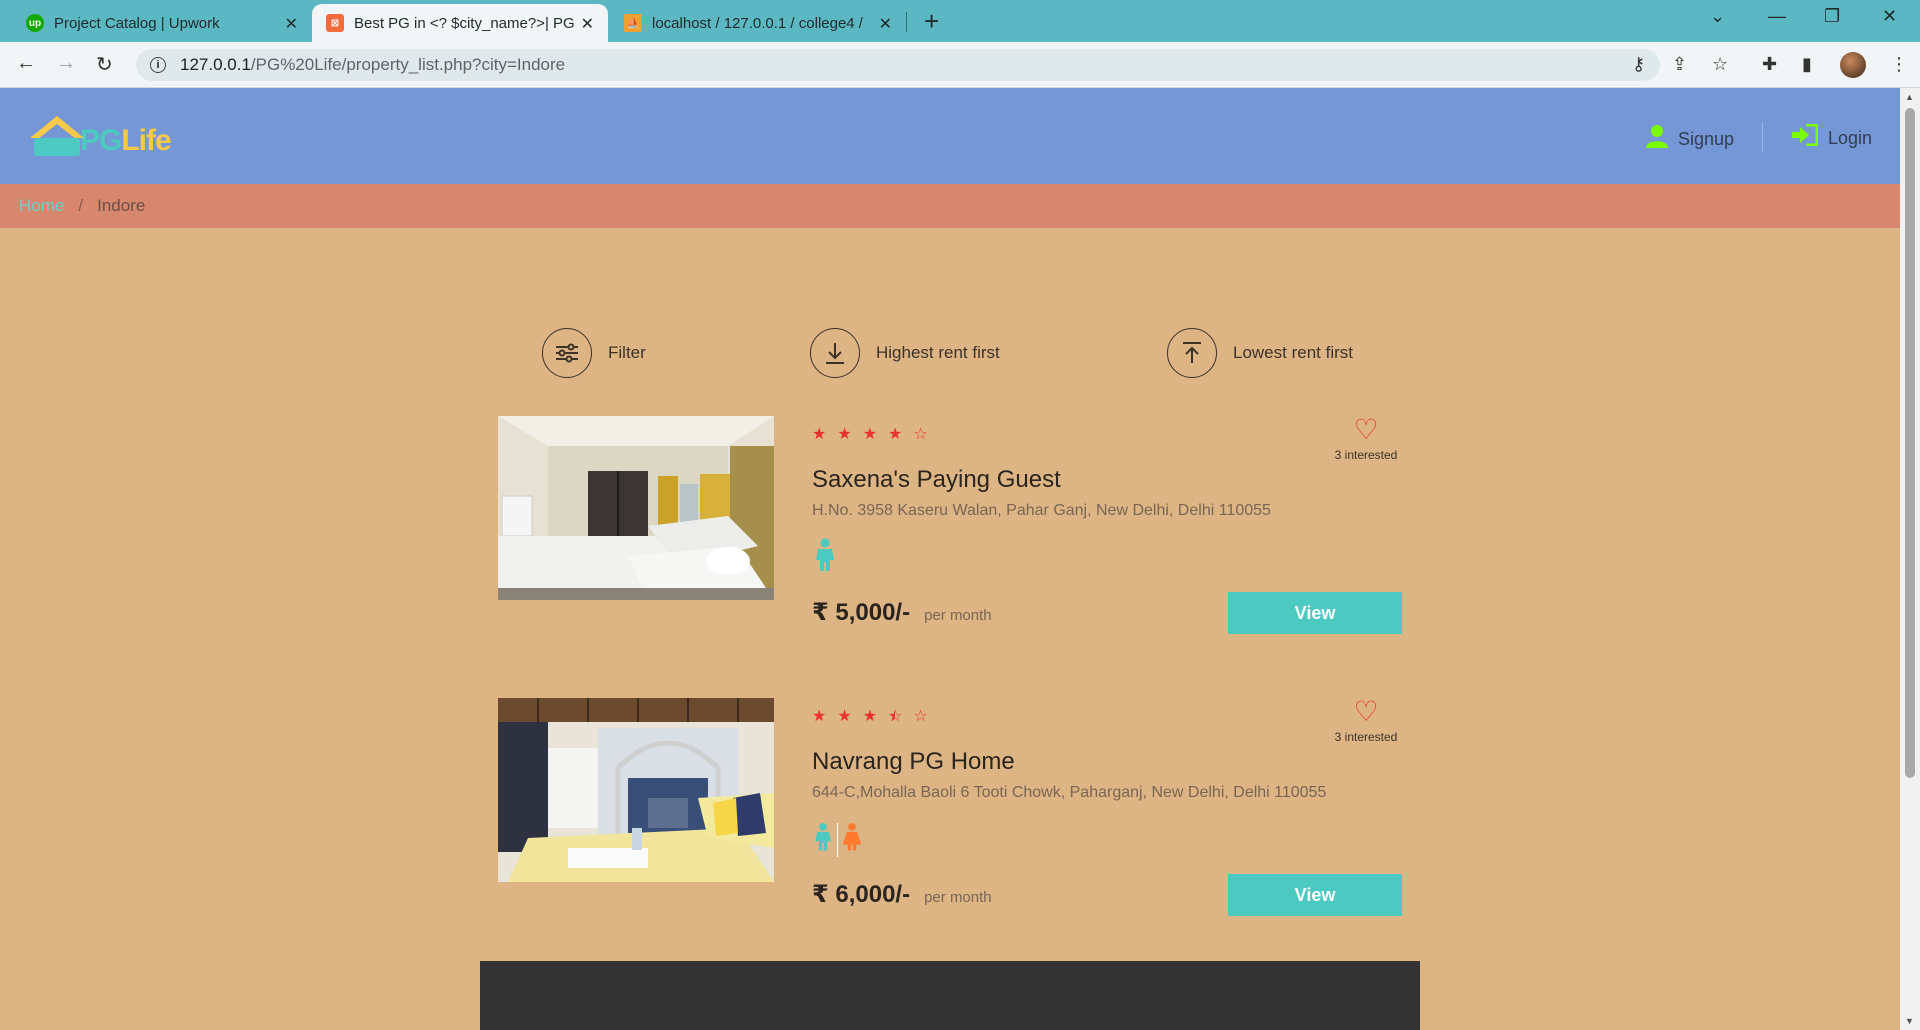  What do you see at coordinates (1910, 443) in the screenshot?
I see `scrollbar-thumb` at bounding box center [1910, 443].